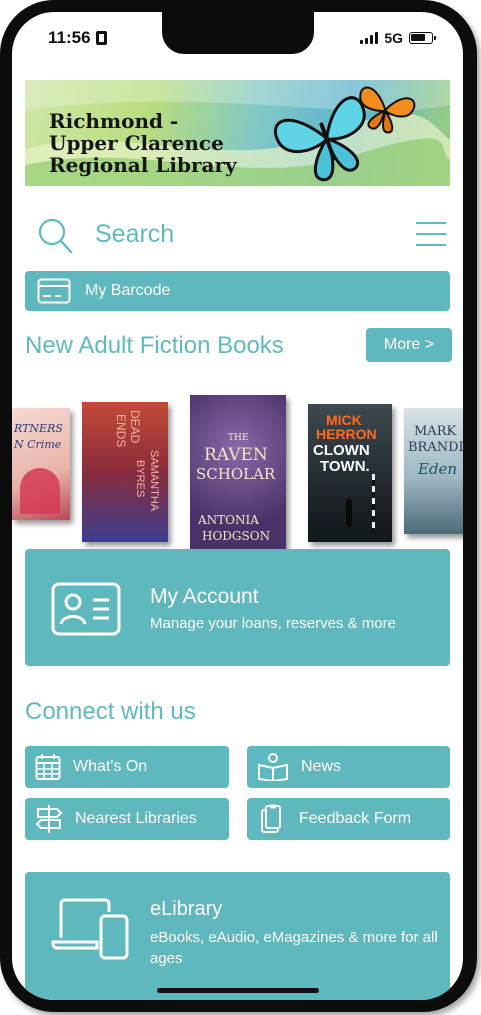 The width and height of the screenshot is (481, 1015). What do you see at coordinates (204, 596) in the screenshot?
I see `my-account-title: My Account` at bounding box center [204, 596].